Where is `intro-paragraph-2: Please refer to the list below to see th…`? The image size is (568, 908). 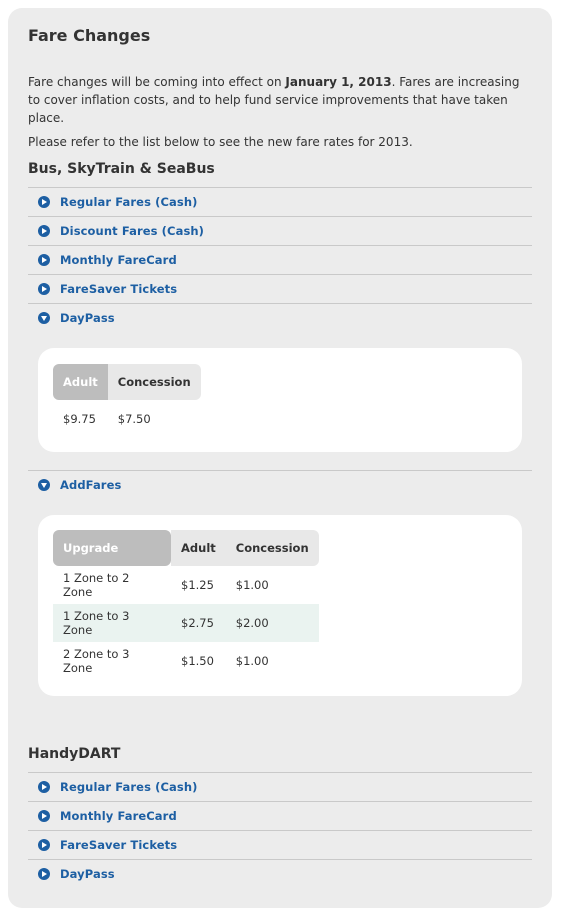 intro-paragraph-2: Please refer to the list below to see th… is located at coordinates (220, 142).